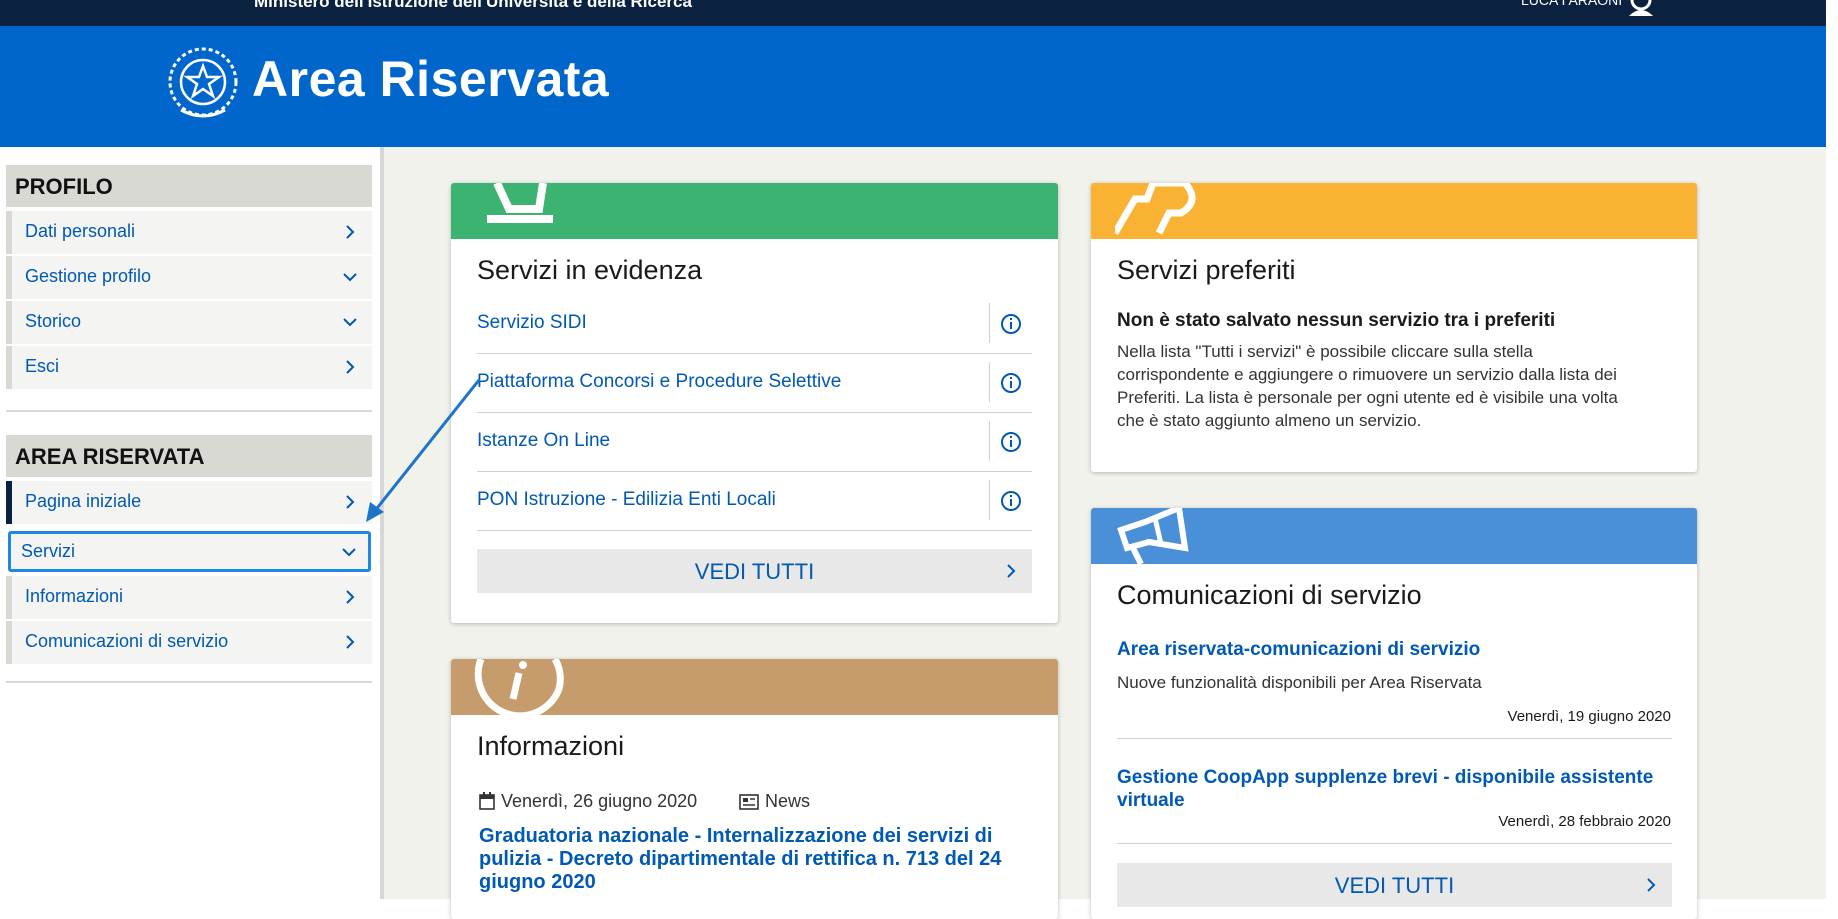 This screenshot has width=1838, height=919. What do you see at coordinates (1392, 649) in the screenshot?
I see `communication-link: Area riservata-comunicazioni di servizio` at bounding box center [1392, 649].